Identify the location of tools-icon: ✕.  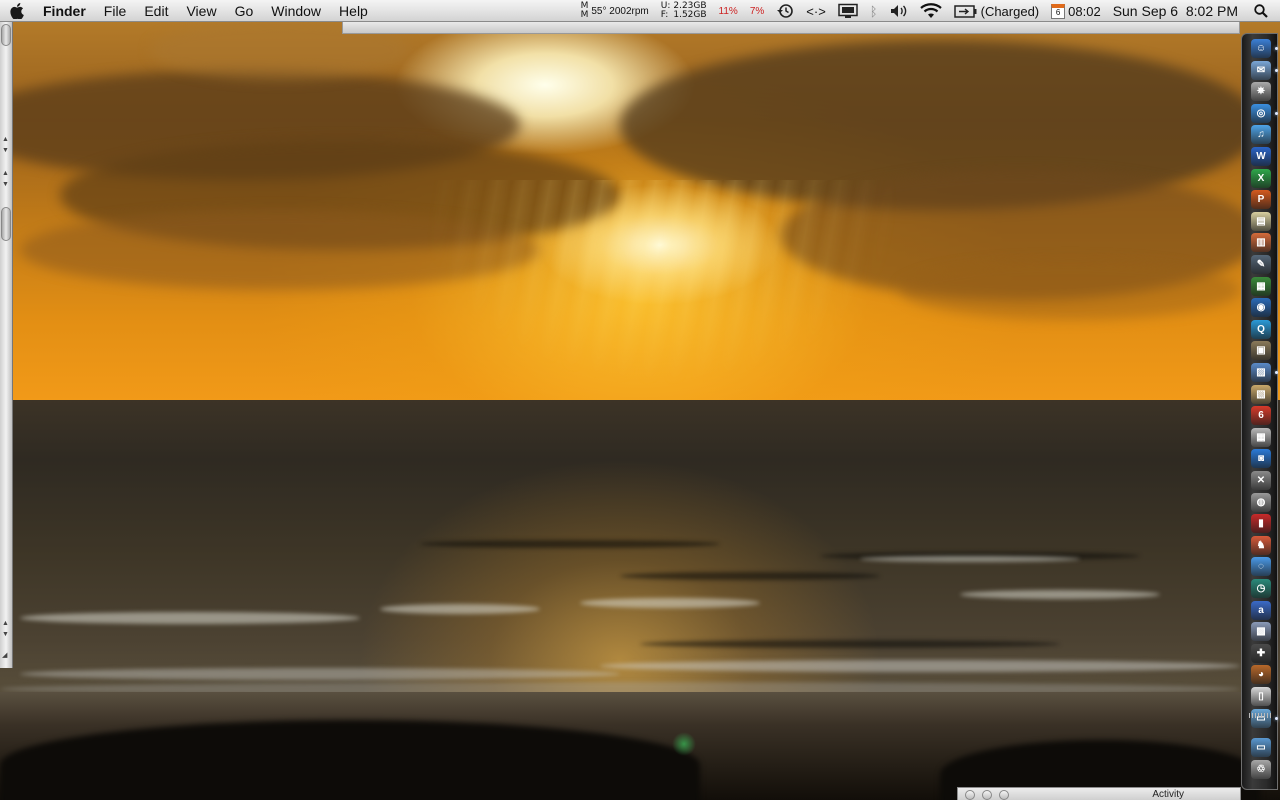
(1261, 480).